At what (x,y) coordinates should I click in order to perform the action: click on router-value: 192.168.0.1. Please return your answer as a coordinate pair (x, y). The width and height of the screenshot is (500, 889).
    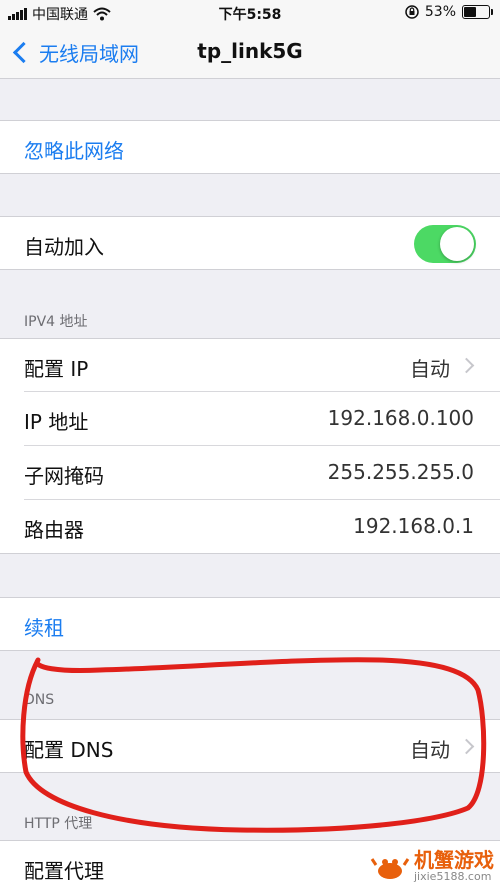
    Looking at the image, I should click on (413, 526).